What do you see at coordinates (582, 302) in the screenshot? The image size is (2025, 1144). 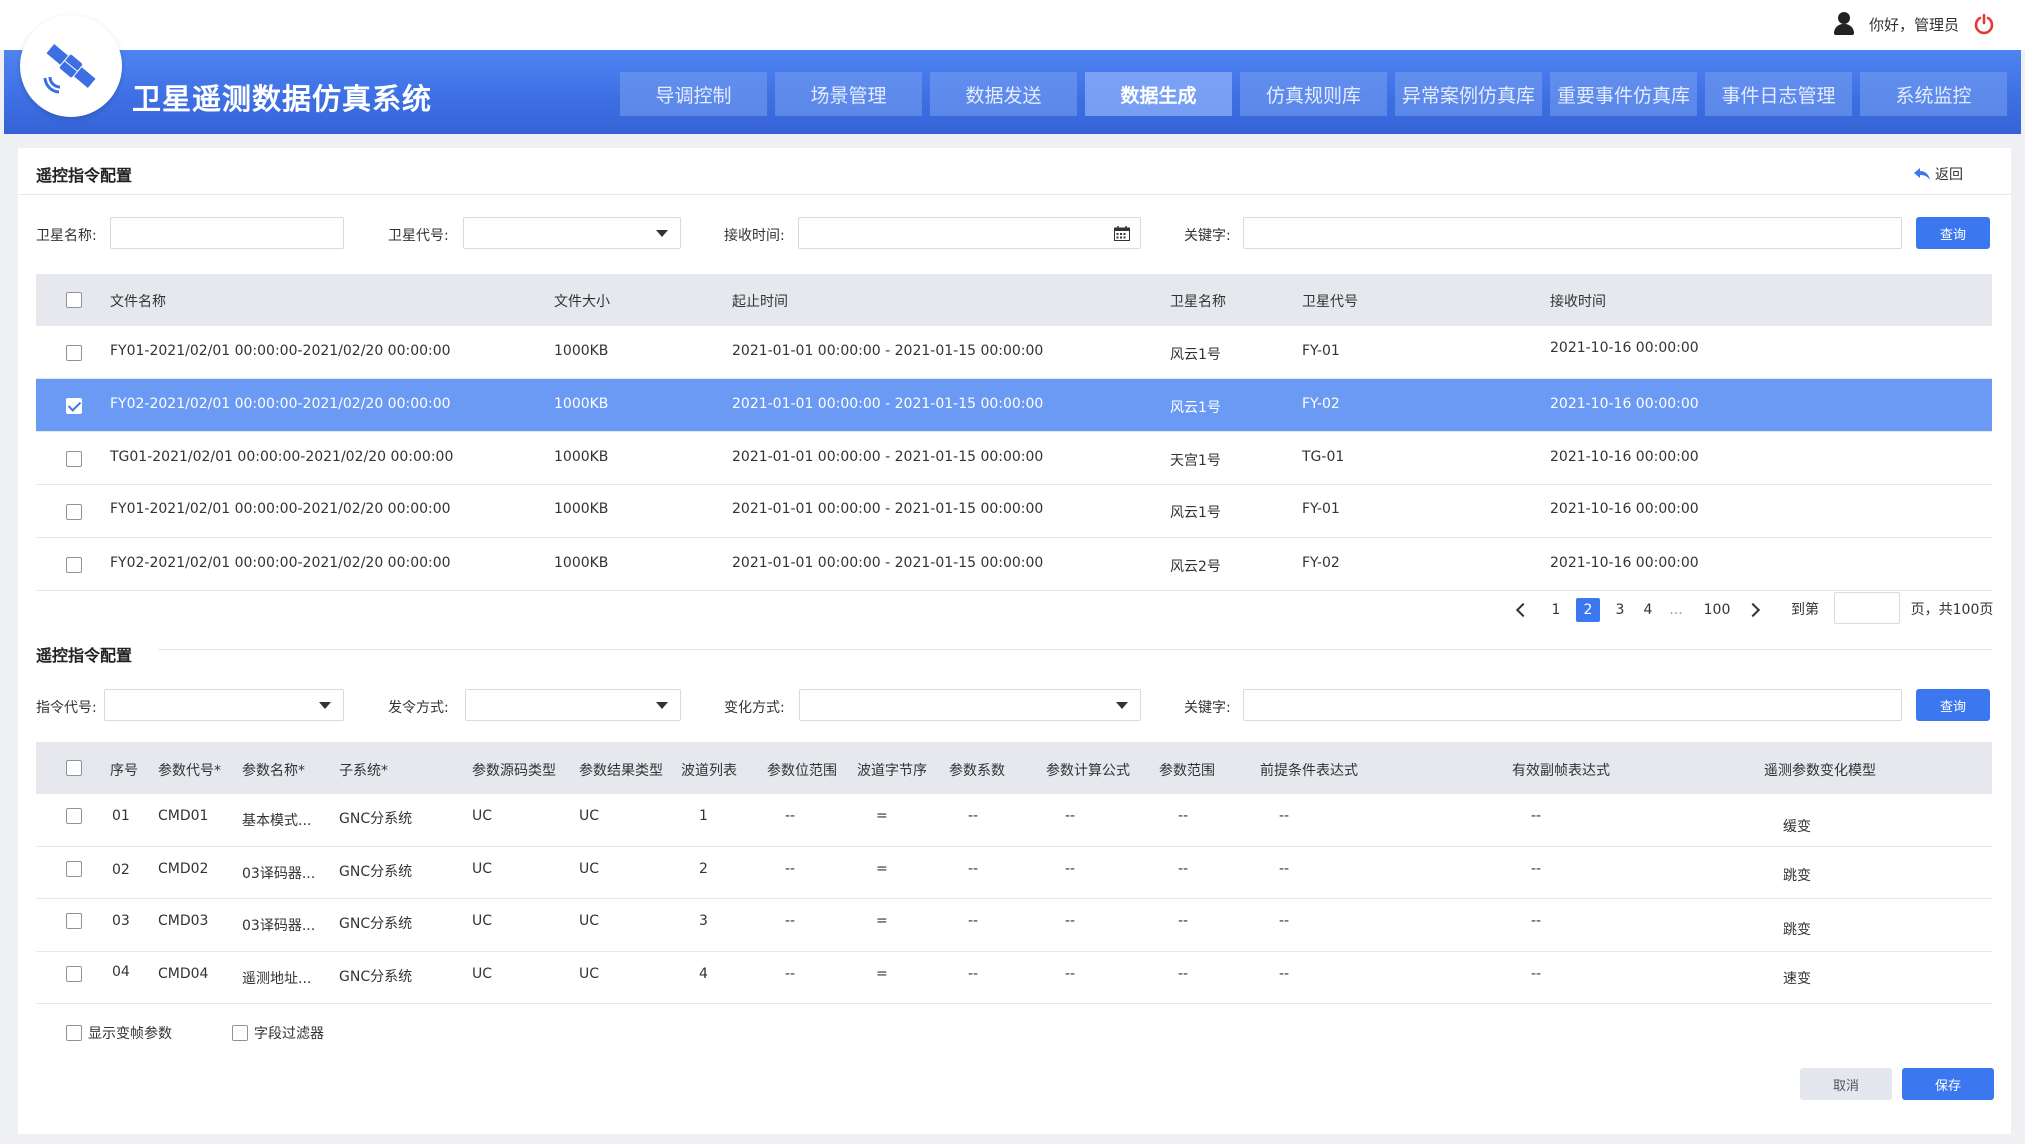 I see `col-file-size: 文件大小` at bounding box center [582, 302].